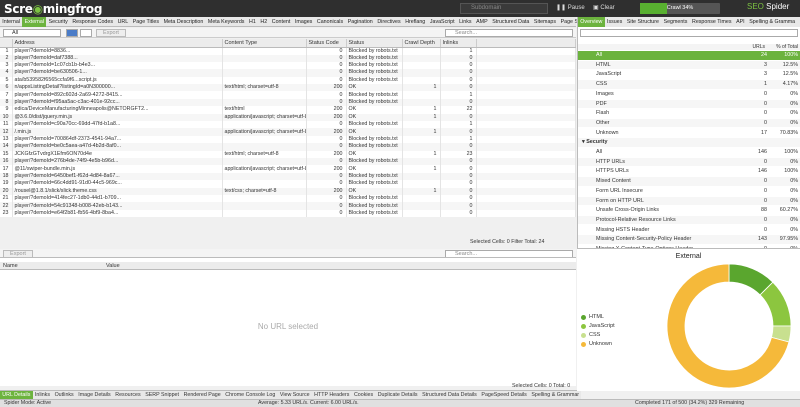 This screenshot has width=800, height=407. Describe the element at coordinates (415, 22) in the screenshot. I see `tab-hreflang: Hreflang` at that location.